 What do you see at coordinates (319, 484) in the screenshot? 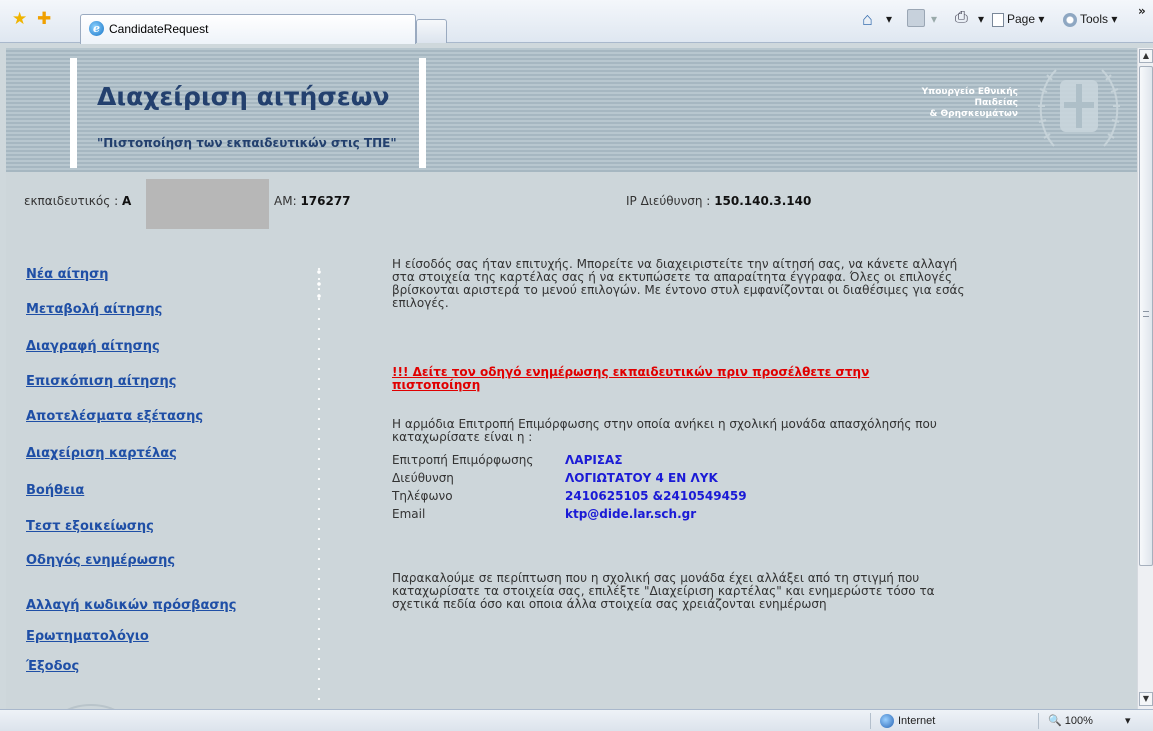
I see `dotted-divider` at bounding box center [319, 484].